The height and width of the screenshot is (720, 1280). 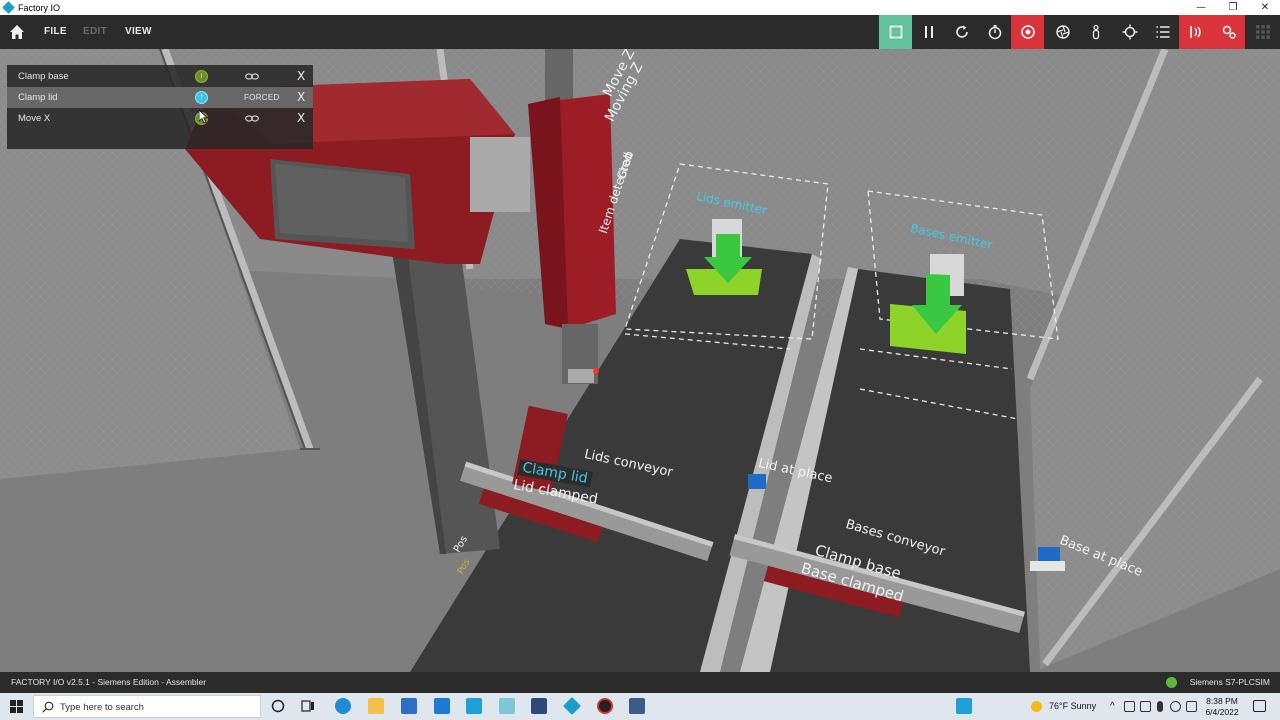 What do you see at coordinates (16, 706) in the screenshot?
I see `windows-start-icon` at bounding box center [16, 706].